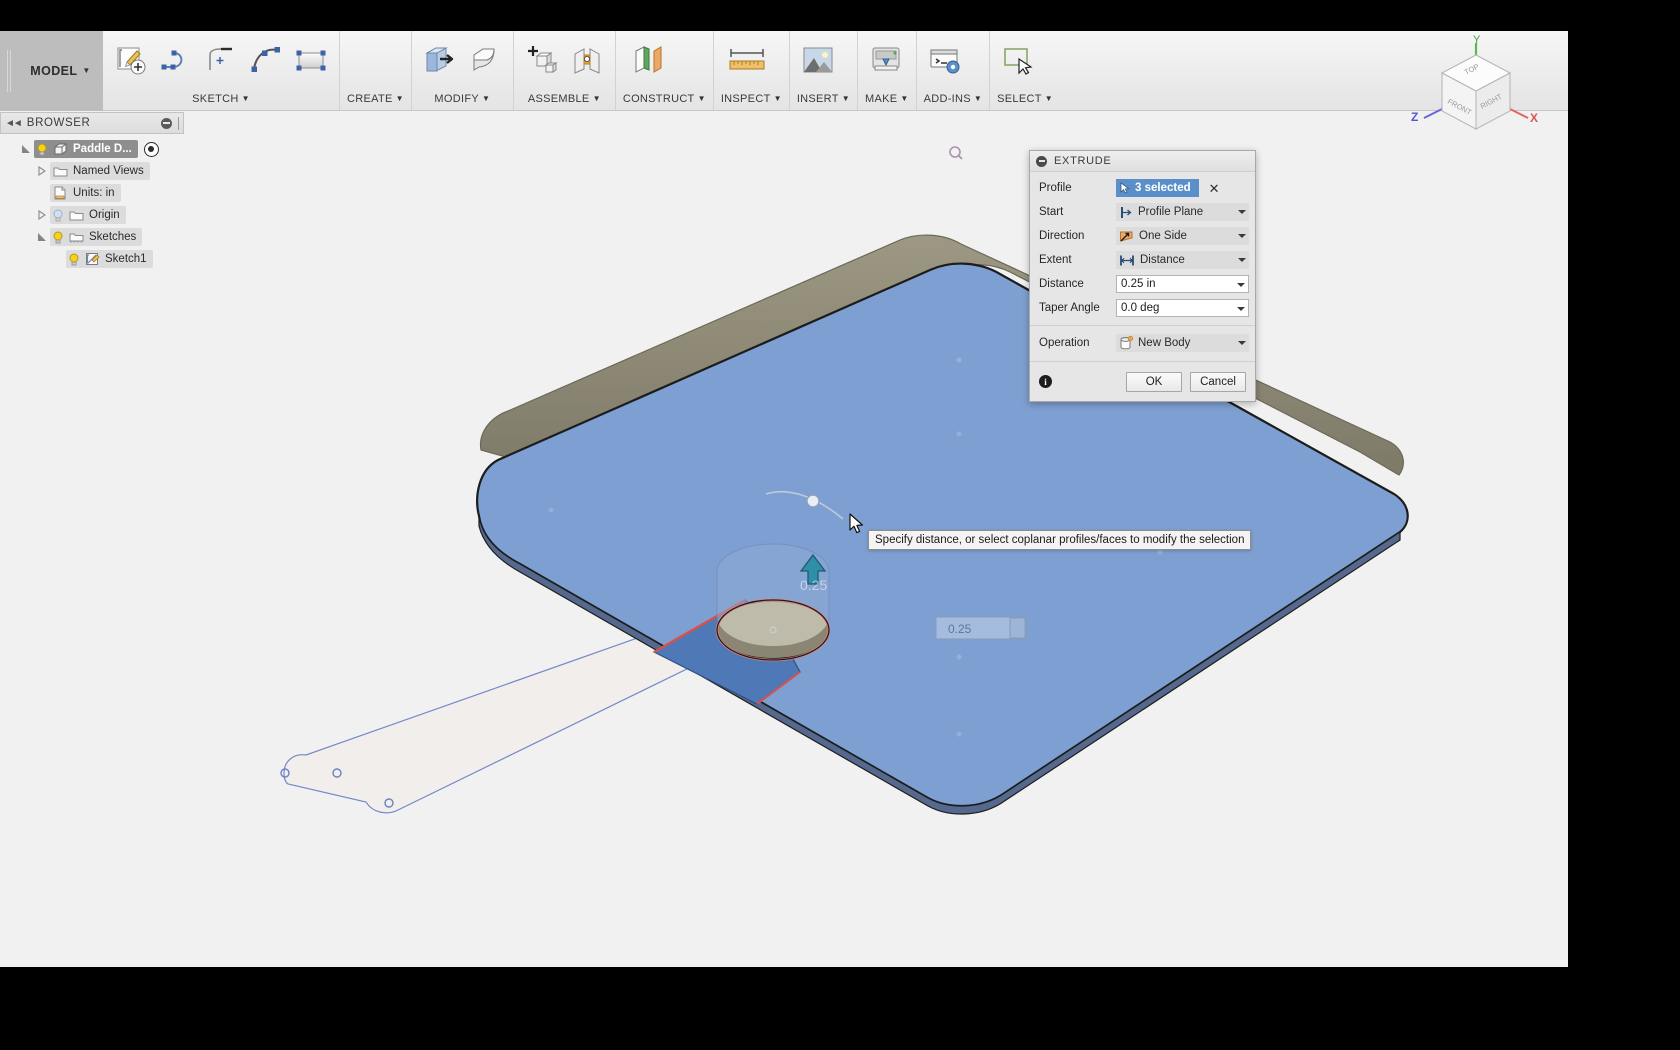  Describe the element at coordinates (1182, 260) in the screenshot. I see `extent-dropdown: Distance` at that location.